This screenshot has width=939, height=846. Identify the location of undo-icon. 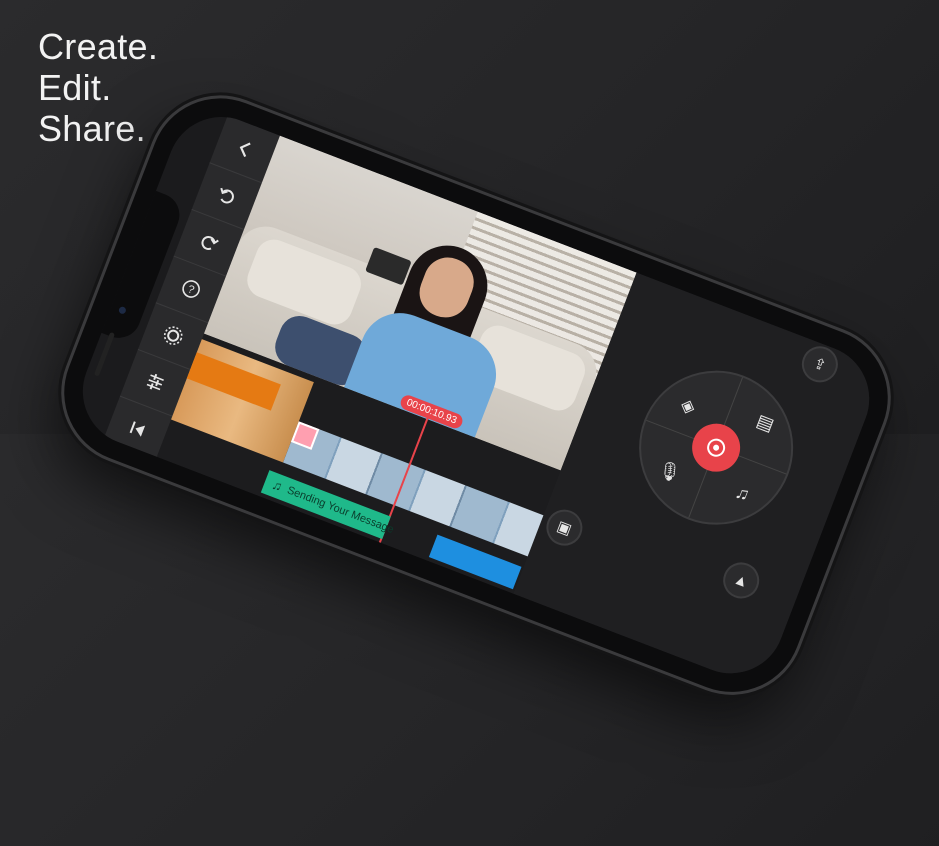
(227, 195).